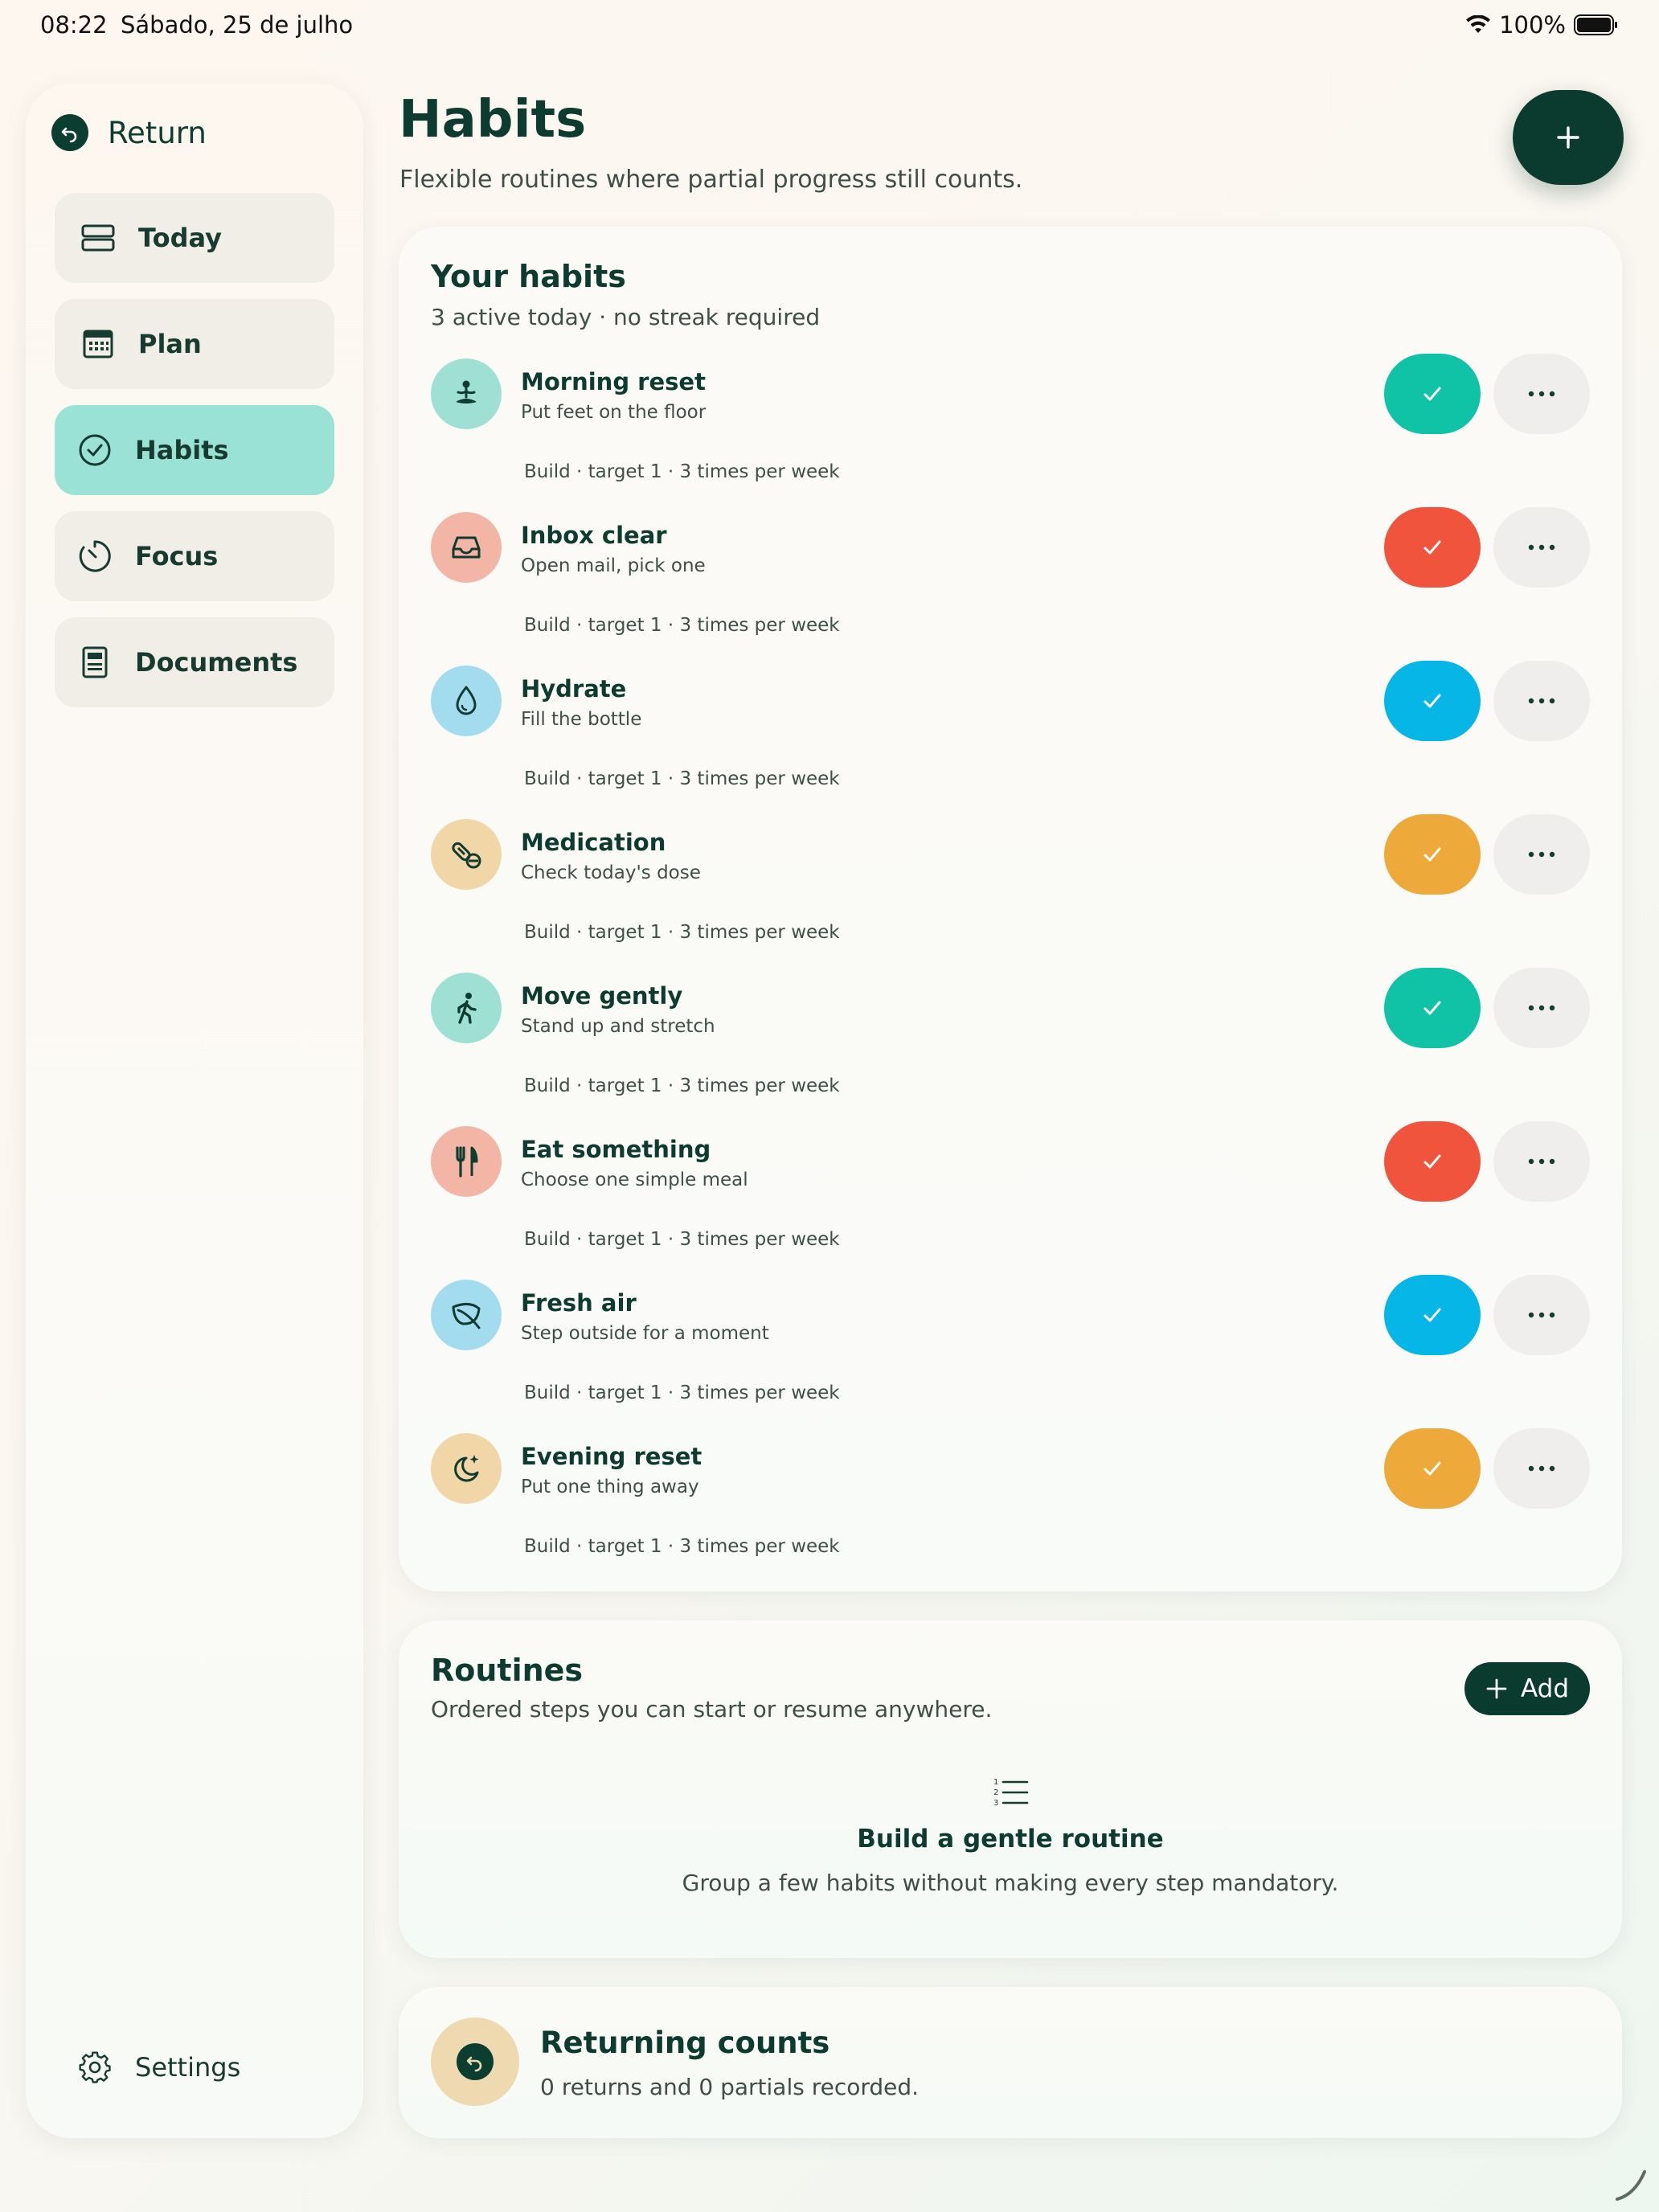  Describe the element at coordinates (475, 2061) in the screenshot. I see `return-badge` at that location.